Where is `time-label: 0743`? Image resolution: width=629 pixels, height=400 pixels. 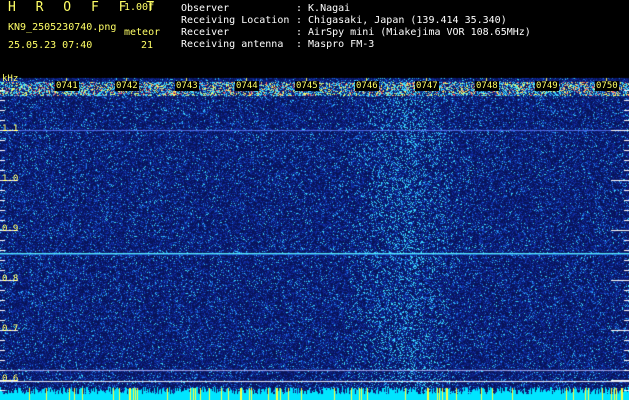
time-label: 0743 is located at coordinates (187, 86).